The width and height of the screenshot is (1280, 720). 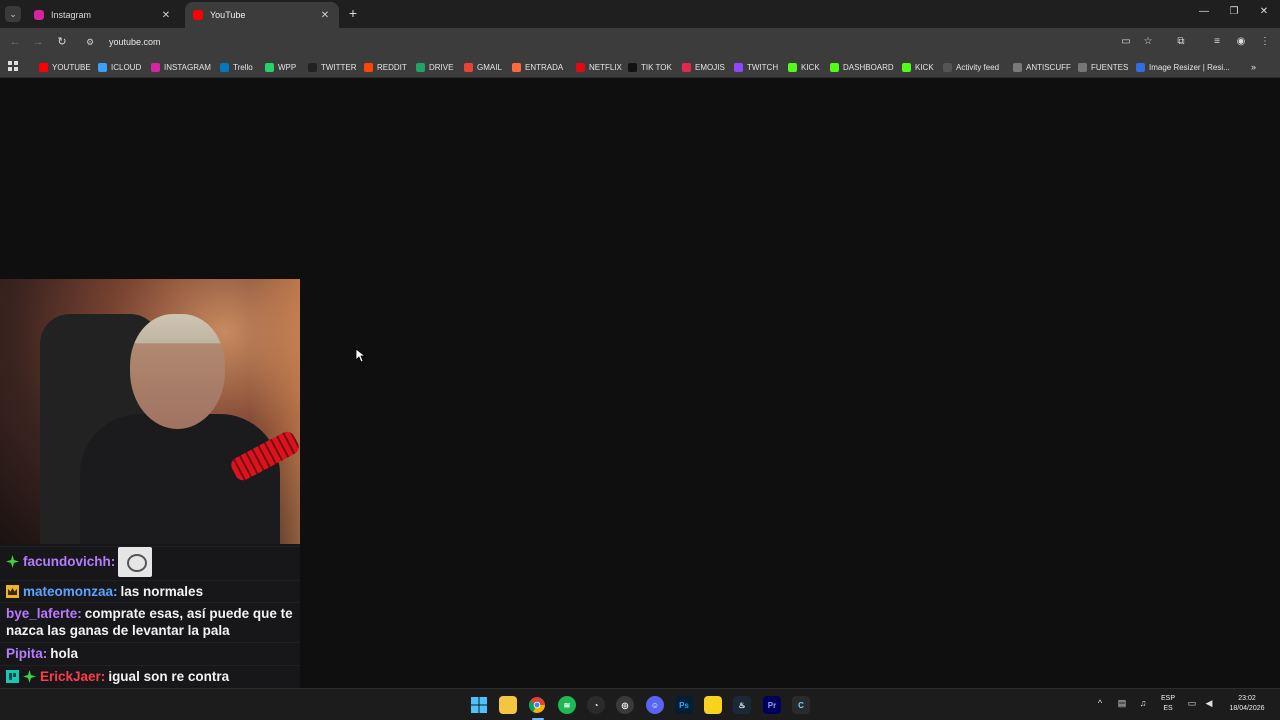 I want to click on date-text: 18/04/2026, so click(x=1247, y=708).